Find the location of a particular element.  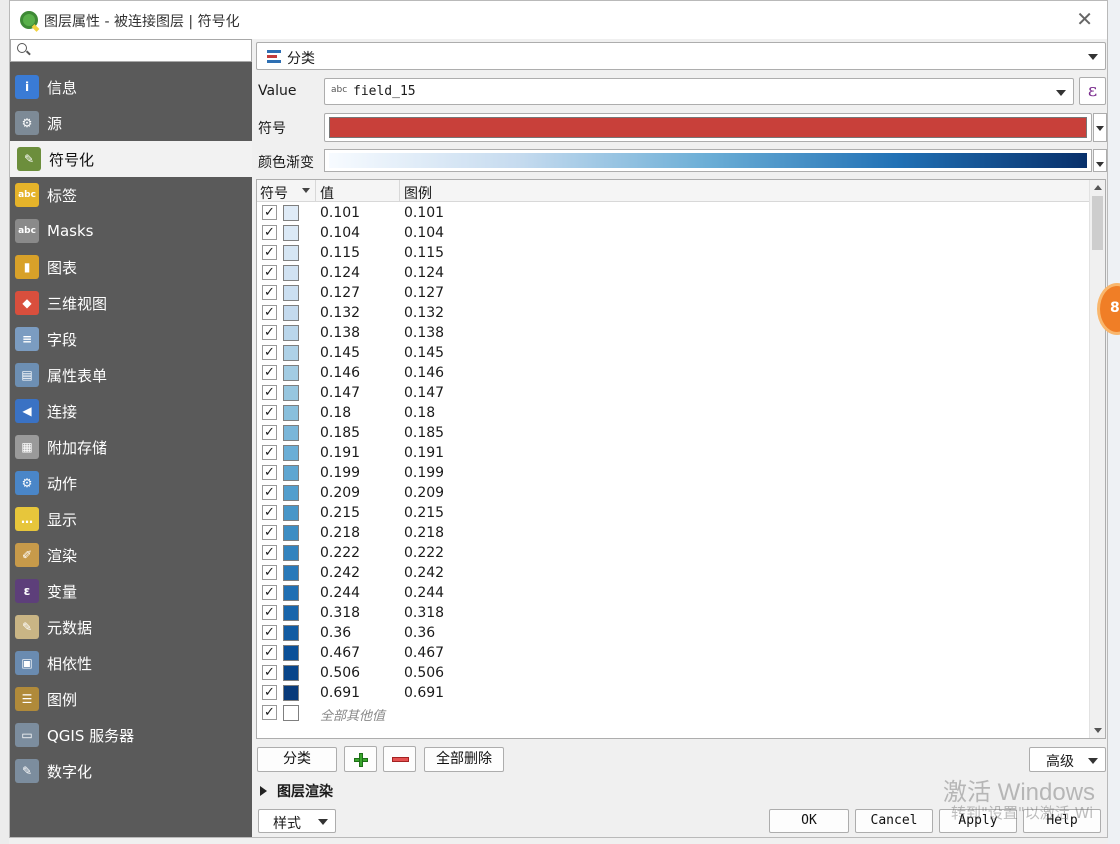

category-value: 0.146 is located at coordinates (340, 373).